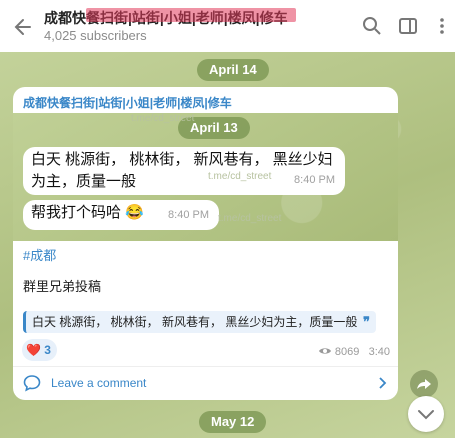  I want to click on back-arrow-icon, so click(23, 27).